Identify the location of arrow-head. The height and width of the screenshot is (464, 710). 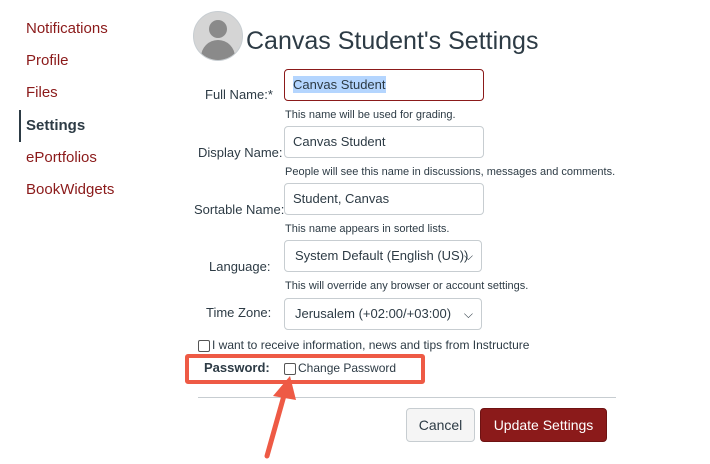
(284, 388).